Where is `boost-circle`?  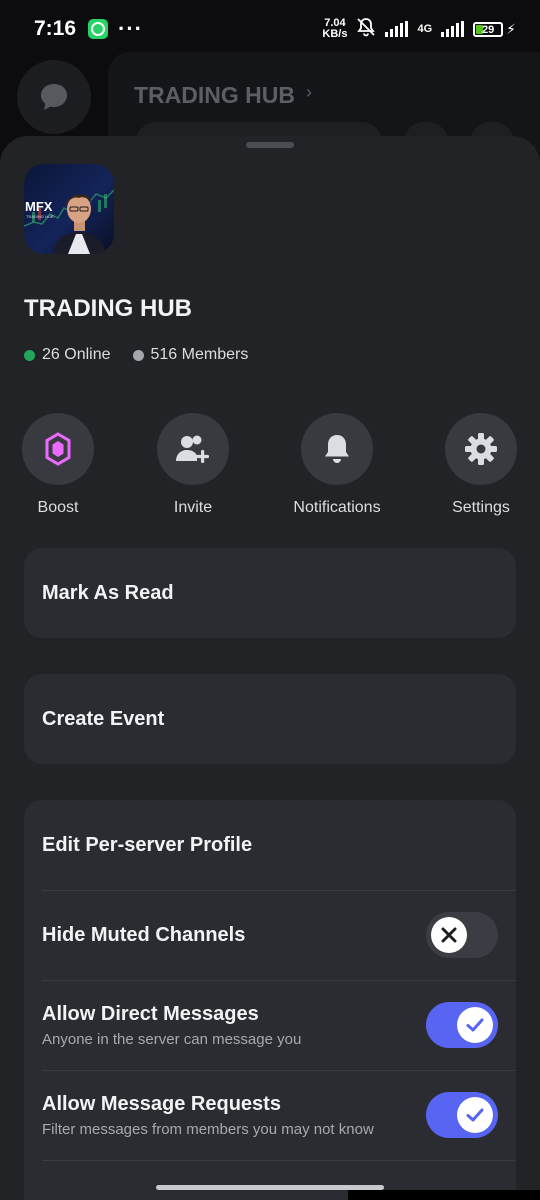 boost-circle is located at coordinates (58, 449).